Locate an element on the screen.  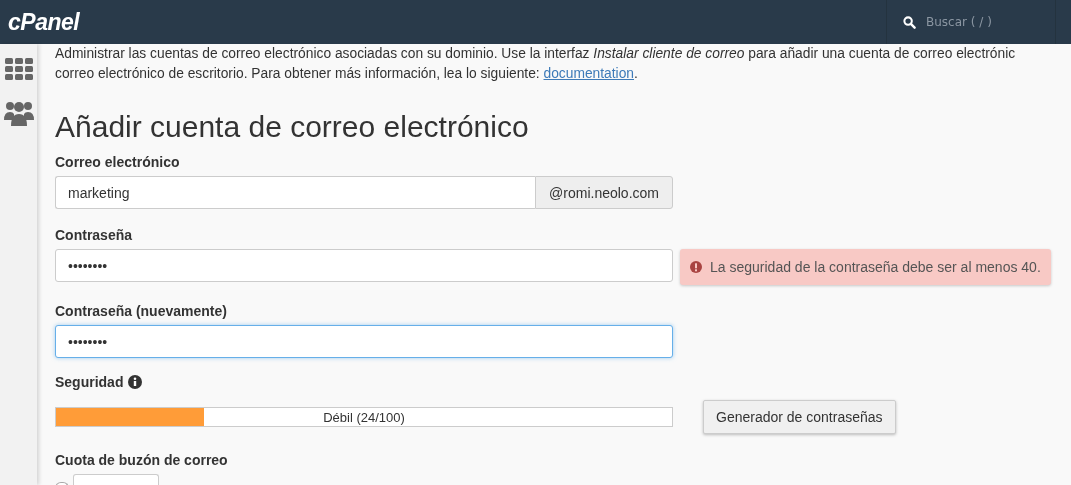
documentation-link: documentation is located at coordinates (589, 73).